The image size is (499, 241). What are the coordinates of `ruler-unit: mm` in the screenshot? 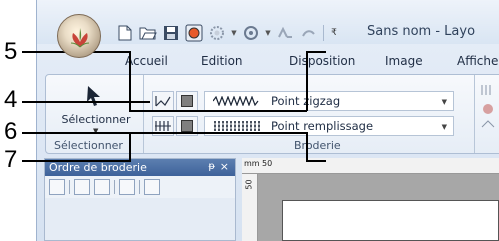 It's located at (252, 163).